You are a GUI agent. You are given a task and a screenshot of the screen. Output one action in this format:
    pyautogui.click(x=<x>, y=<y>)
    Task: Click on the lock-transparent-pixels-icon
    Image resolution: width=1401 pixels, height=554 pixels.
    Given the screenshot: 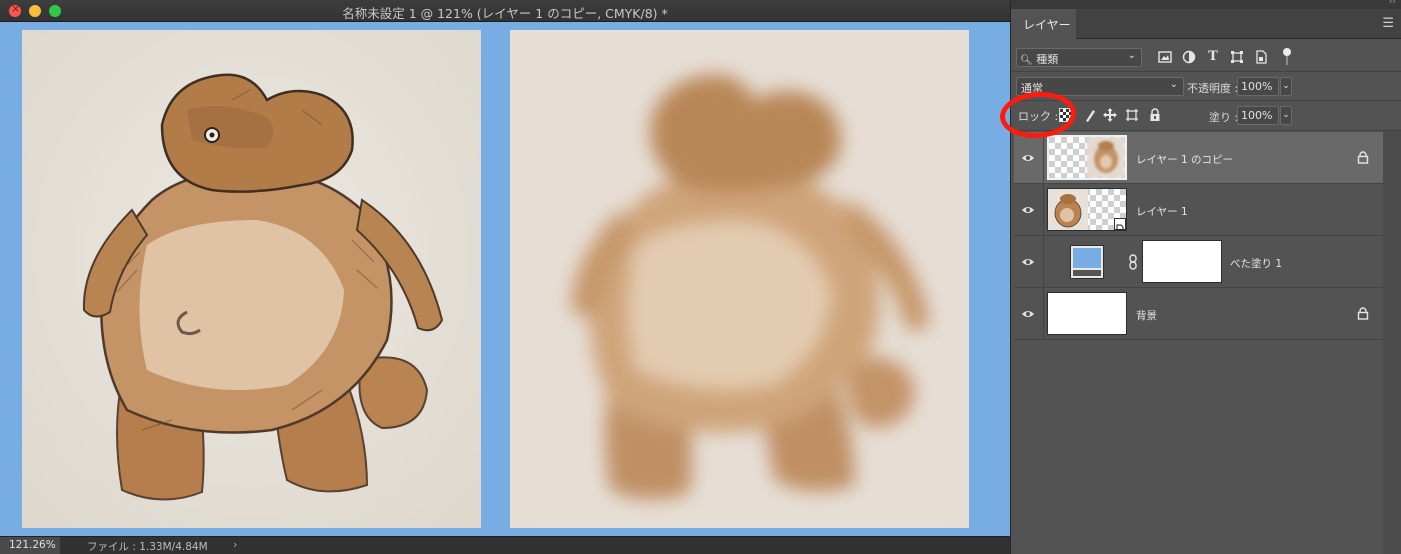 What is the action you would take?
    pyautogui.click(x=1066, y=115)
    